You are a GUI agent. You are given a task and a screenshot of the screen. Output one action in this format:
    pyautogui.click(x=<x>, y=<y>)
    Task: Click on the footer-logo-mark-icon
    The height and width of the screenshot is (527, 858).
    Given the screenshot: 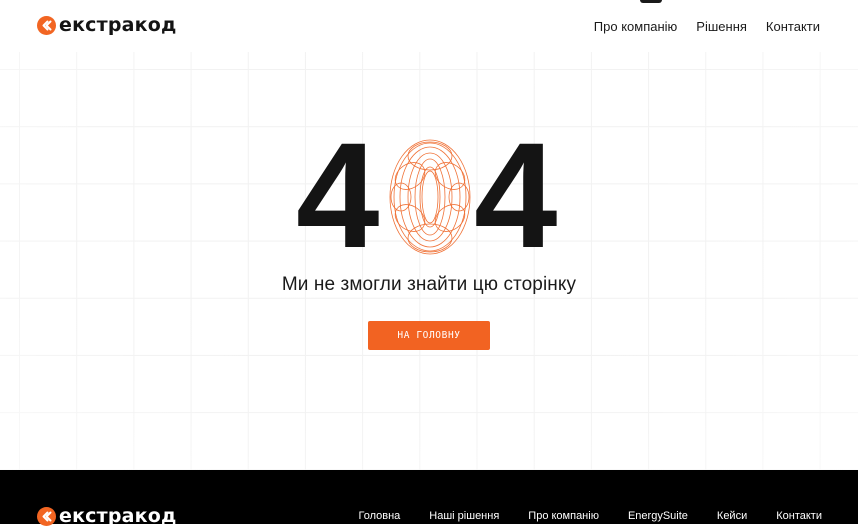 What is the action you would take?
    pyautogui.click(x=46, y=516)
    